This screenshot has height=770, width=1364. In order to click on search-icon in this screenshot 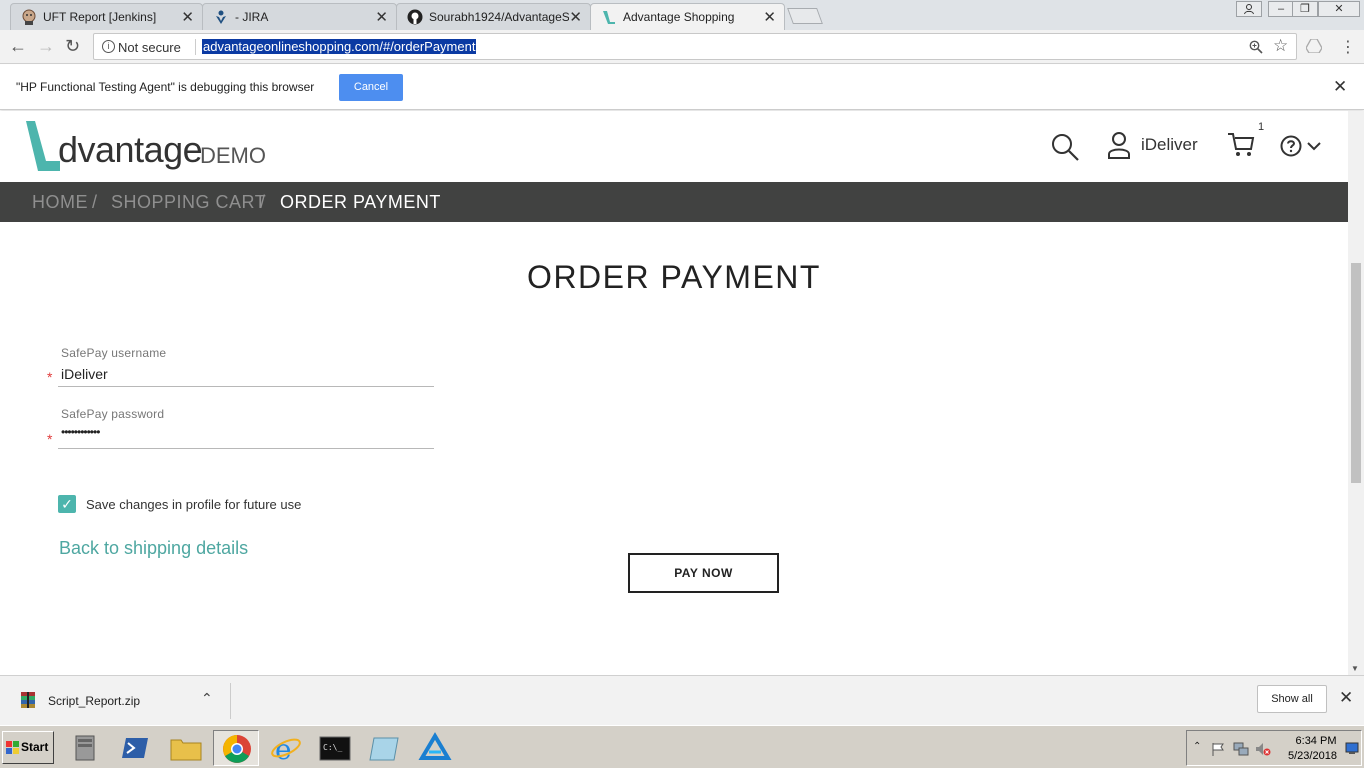, I will do `click(1065, 147)`.